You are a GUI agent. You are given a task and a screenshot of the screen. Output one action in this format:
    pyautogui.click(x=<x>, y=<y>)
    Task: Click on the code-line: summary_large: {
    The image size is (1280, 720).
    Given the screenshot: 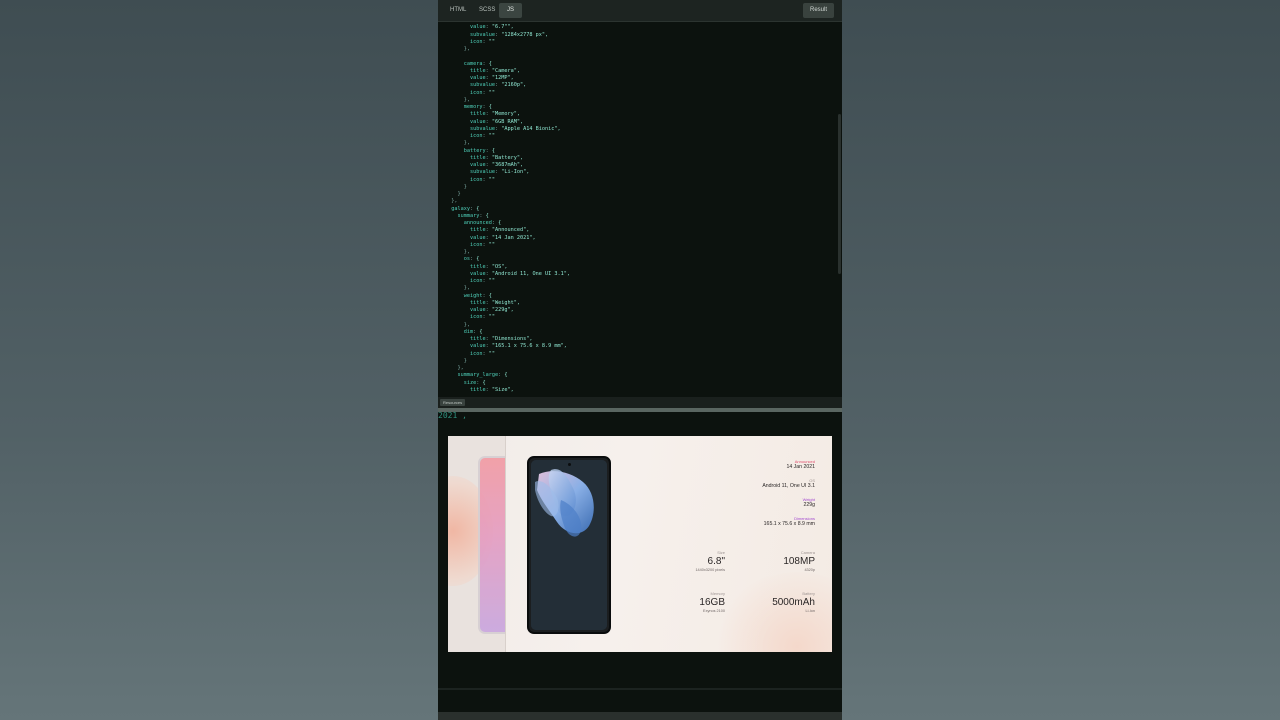 What is the action you would take?
    pyautogui.click(x=482, y=375)
    